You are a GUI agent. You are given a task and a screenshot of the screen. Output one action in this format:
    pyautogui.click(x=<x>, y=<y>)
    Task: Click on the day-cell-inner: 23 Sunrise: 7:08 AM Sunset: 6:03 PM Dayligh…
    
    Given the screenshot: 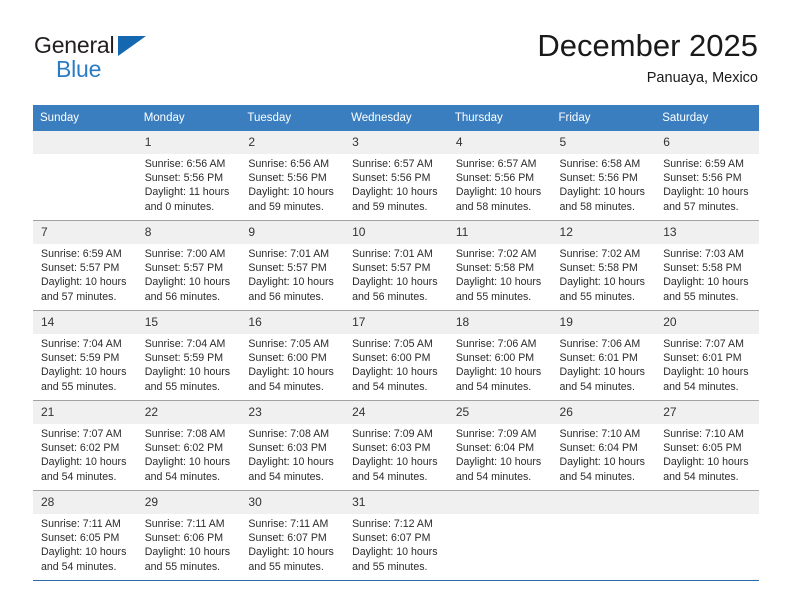 What is the action you would take?
    pyautogui.click(x=292, y=445)
    